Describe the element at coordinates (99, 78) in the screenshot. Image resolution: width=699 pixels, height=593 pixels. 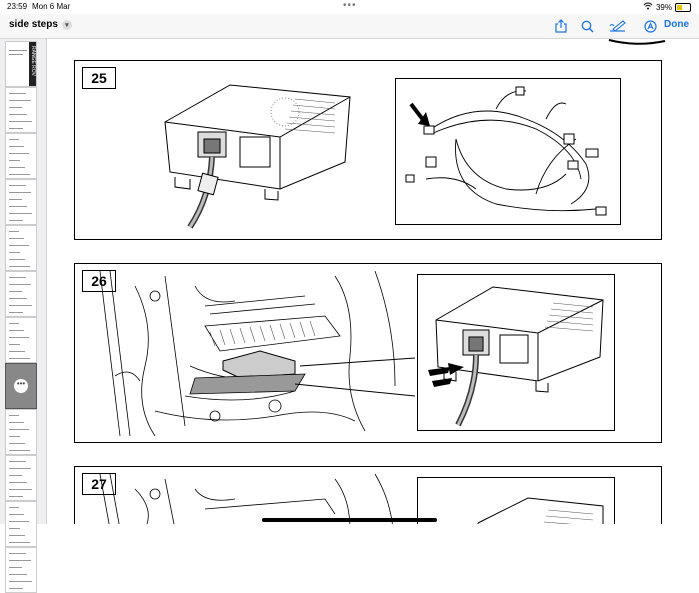
I see `step-number: 25` at that location.